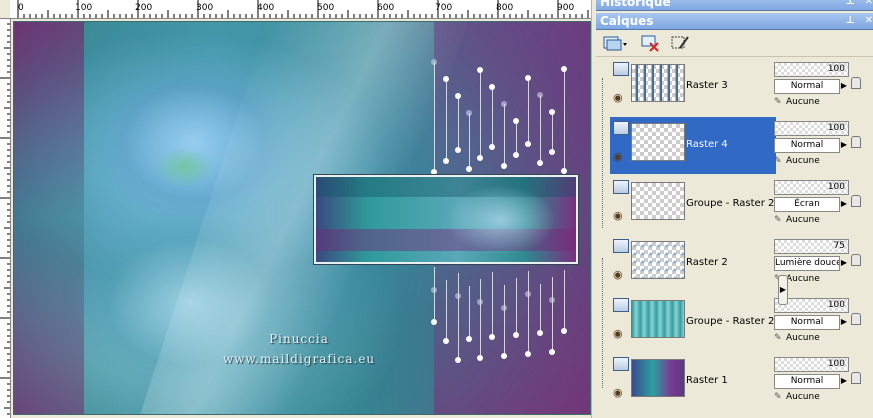 The height and width of the screenshot is (418, 873). I want to click on layer-properties: 100 Normal ▶ ✎ Aucune, so click(821, 88).